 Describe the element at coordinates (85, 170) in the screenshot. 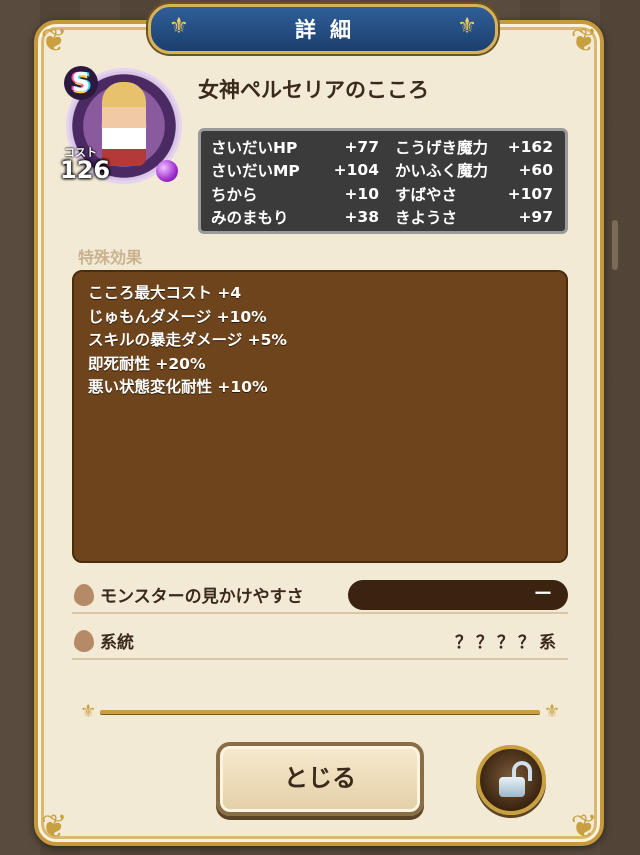

I see `cost-value: 126` at that location.